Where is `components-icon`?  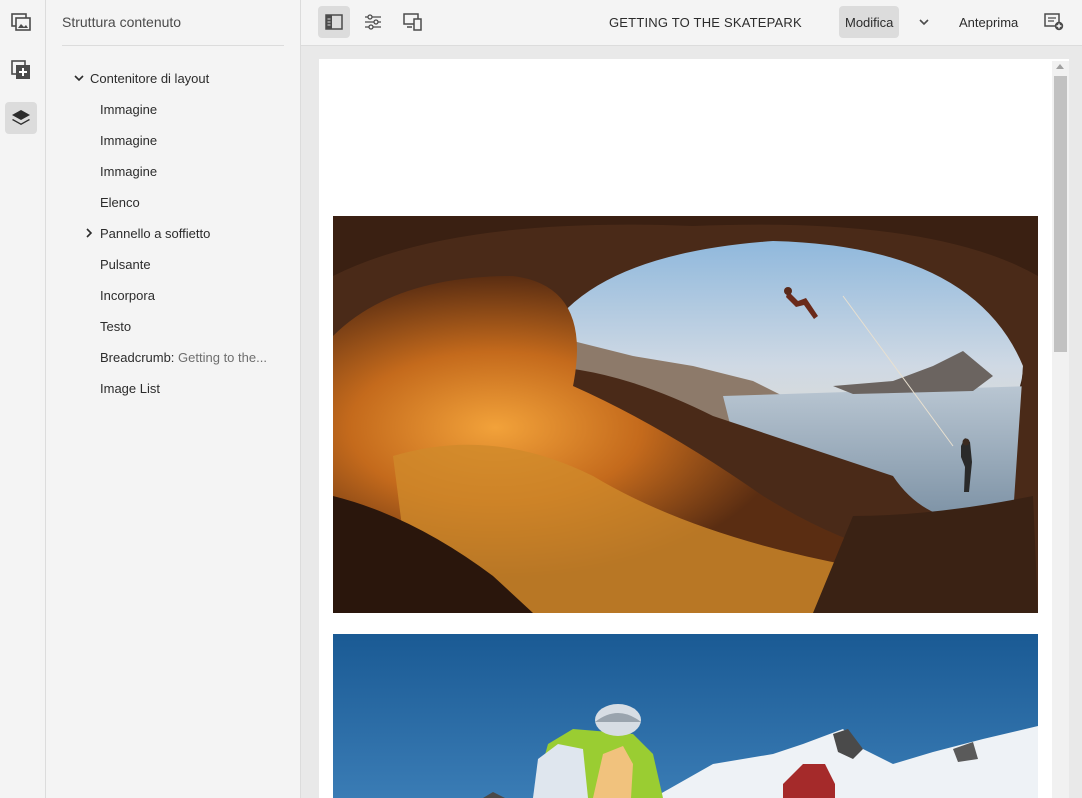 components-icon is located at coordinates (21, 70).